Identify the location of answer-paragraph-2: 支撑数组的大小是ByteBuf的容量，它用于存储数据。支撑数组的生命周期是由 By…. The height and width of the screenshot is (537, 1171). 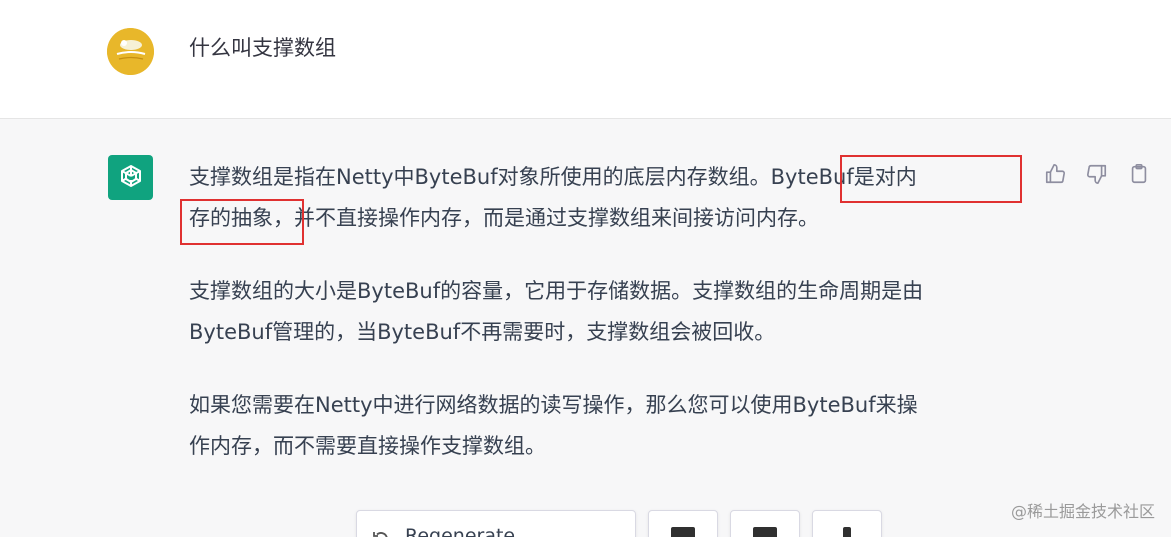
(609, 312).